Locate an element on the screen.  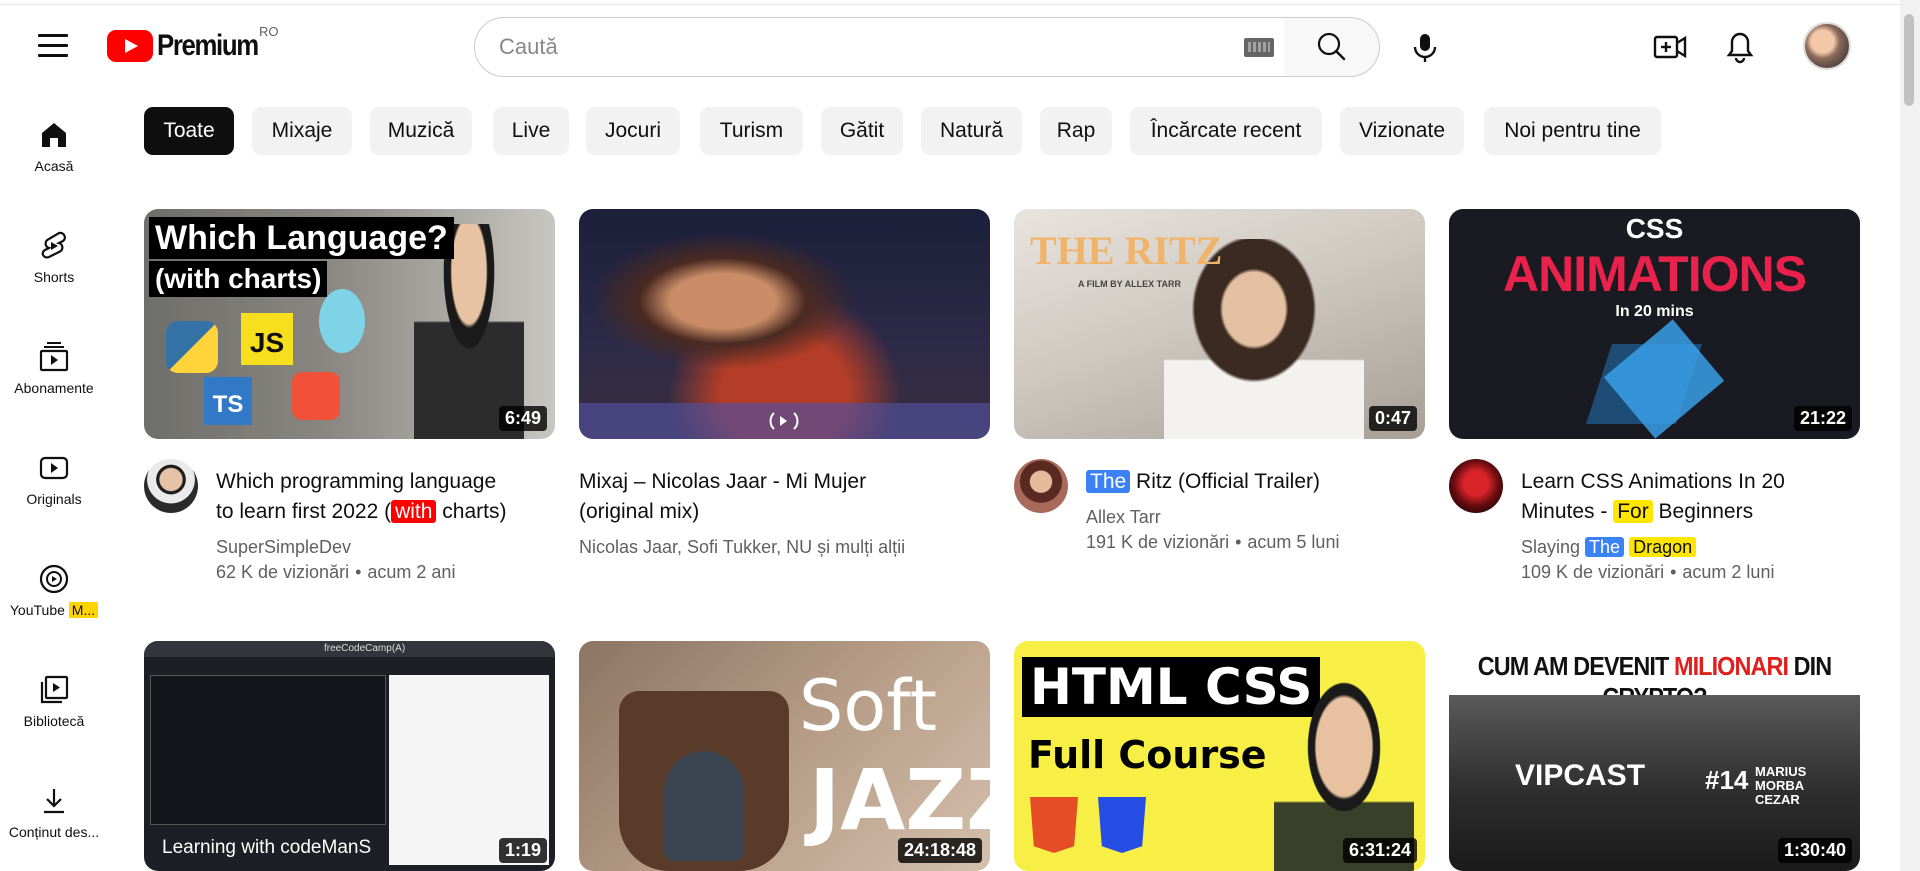
search-button is located at coordinates (1332, 47).